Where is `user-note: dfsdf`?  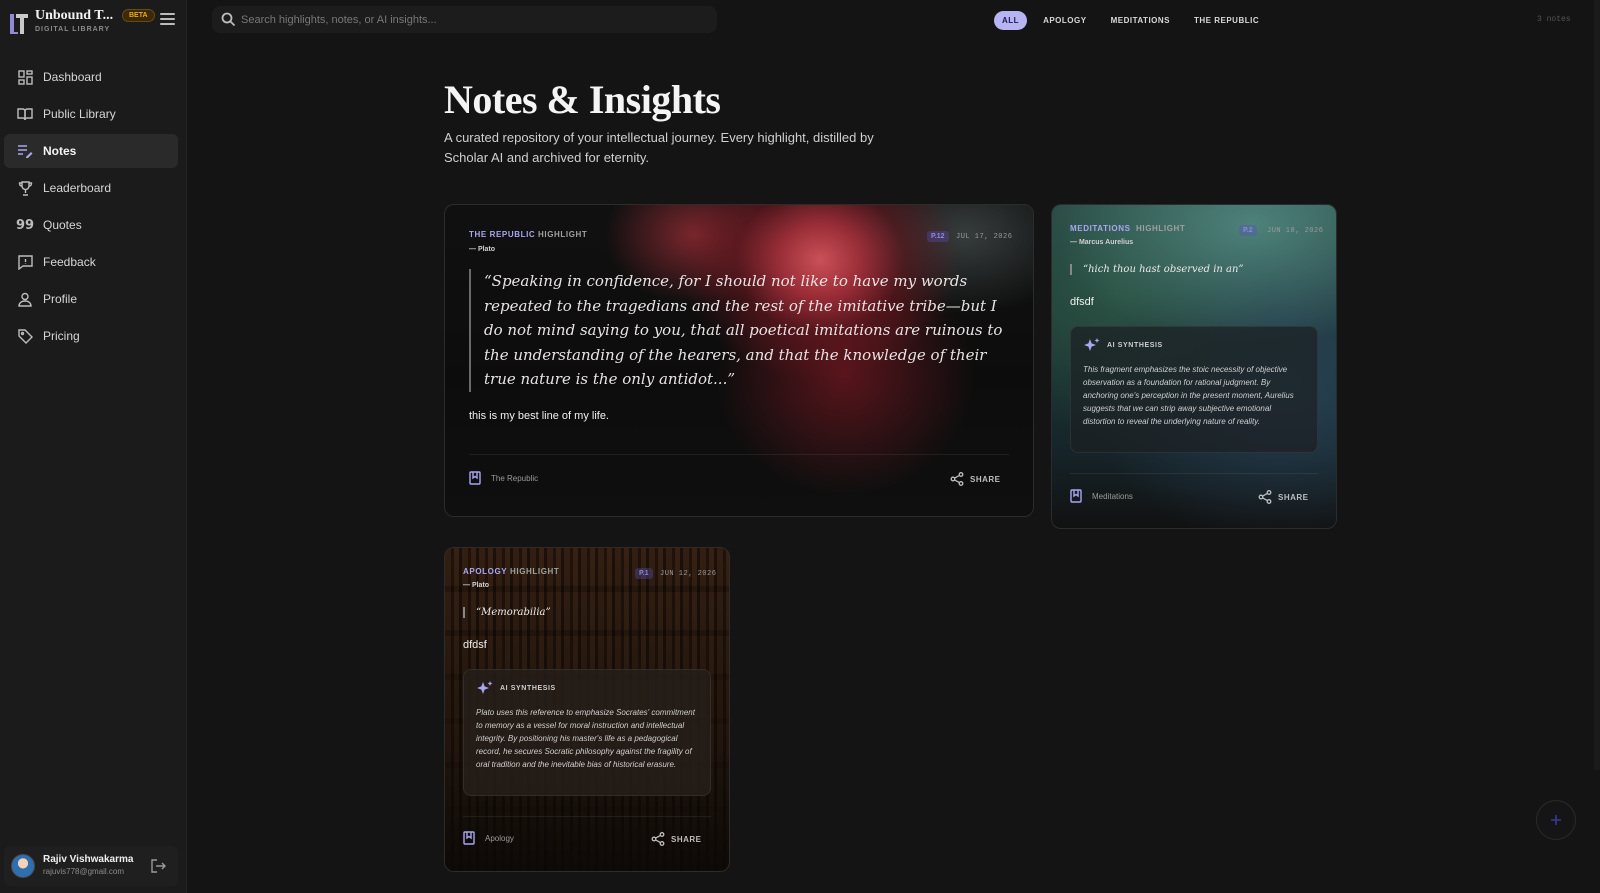
user-note: dfsdf is located at coordinates (1082, 302).